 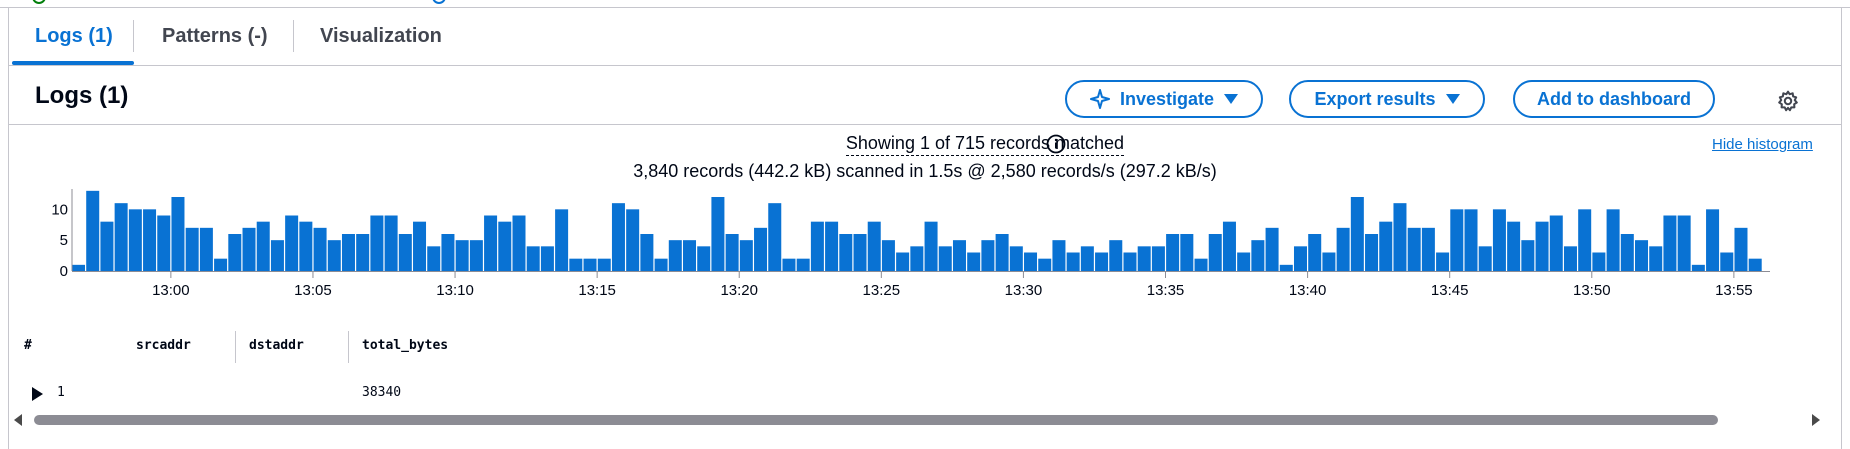 What do you see at coordinates (405, 345) in the screenshot?
I see `column-header-total-bytes: total_bytes` at bounding box center [405, 345].